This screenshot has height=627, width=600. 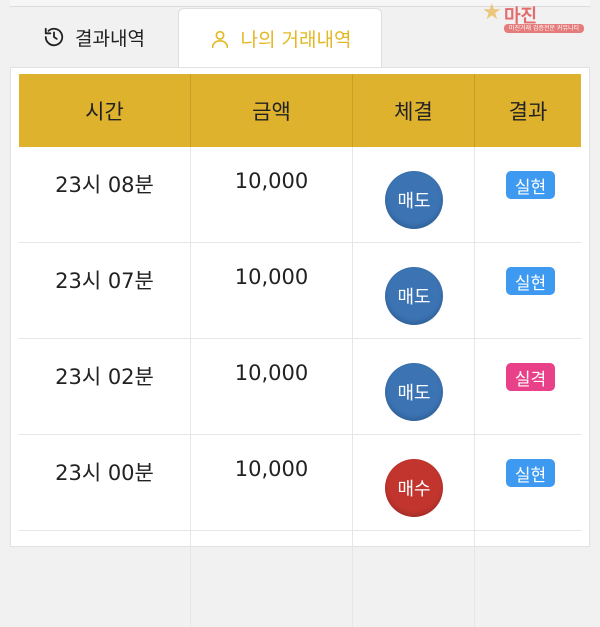 I want to click on tab-results-label: 결과내역, so click(x=110, y=38).